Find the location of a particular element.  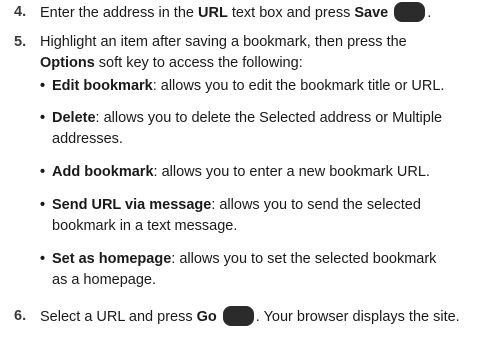

step-text-part: . Your browser displays the site. is located at coordinates (357, 317).